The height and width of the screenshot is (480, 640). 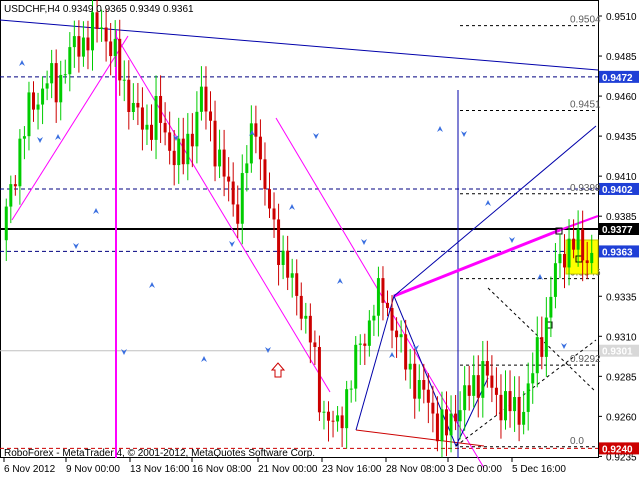 I want to click on time-label: 9 Nov 00:00, so click(x=93, y=469).